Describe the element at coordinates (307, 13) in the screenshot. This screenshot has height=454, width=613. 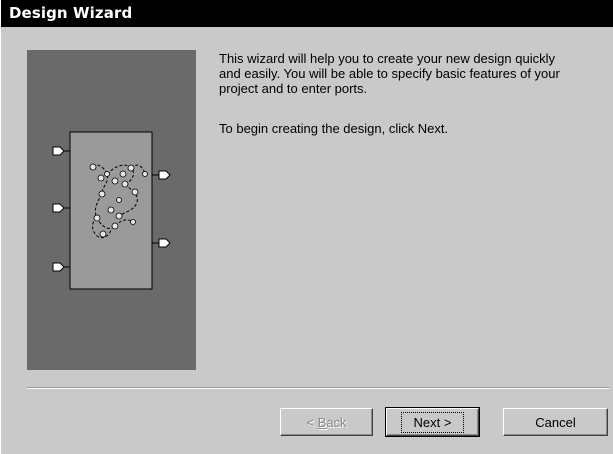
I see `title-bar: Design Wizard` at that location.